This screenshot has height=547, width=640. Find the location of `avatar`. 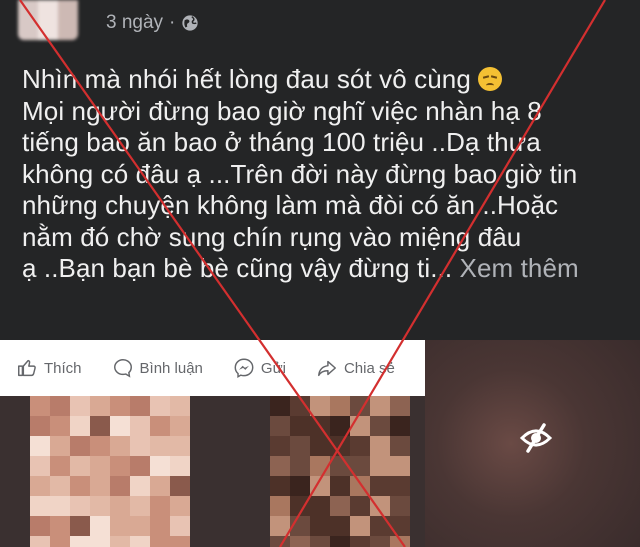

avatar is located at coordinates (48, 20).